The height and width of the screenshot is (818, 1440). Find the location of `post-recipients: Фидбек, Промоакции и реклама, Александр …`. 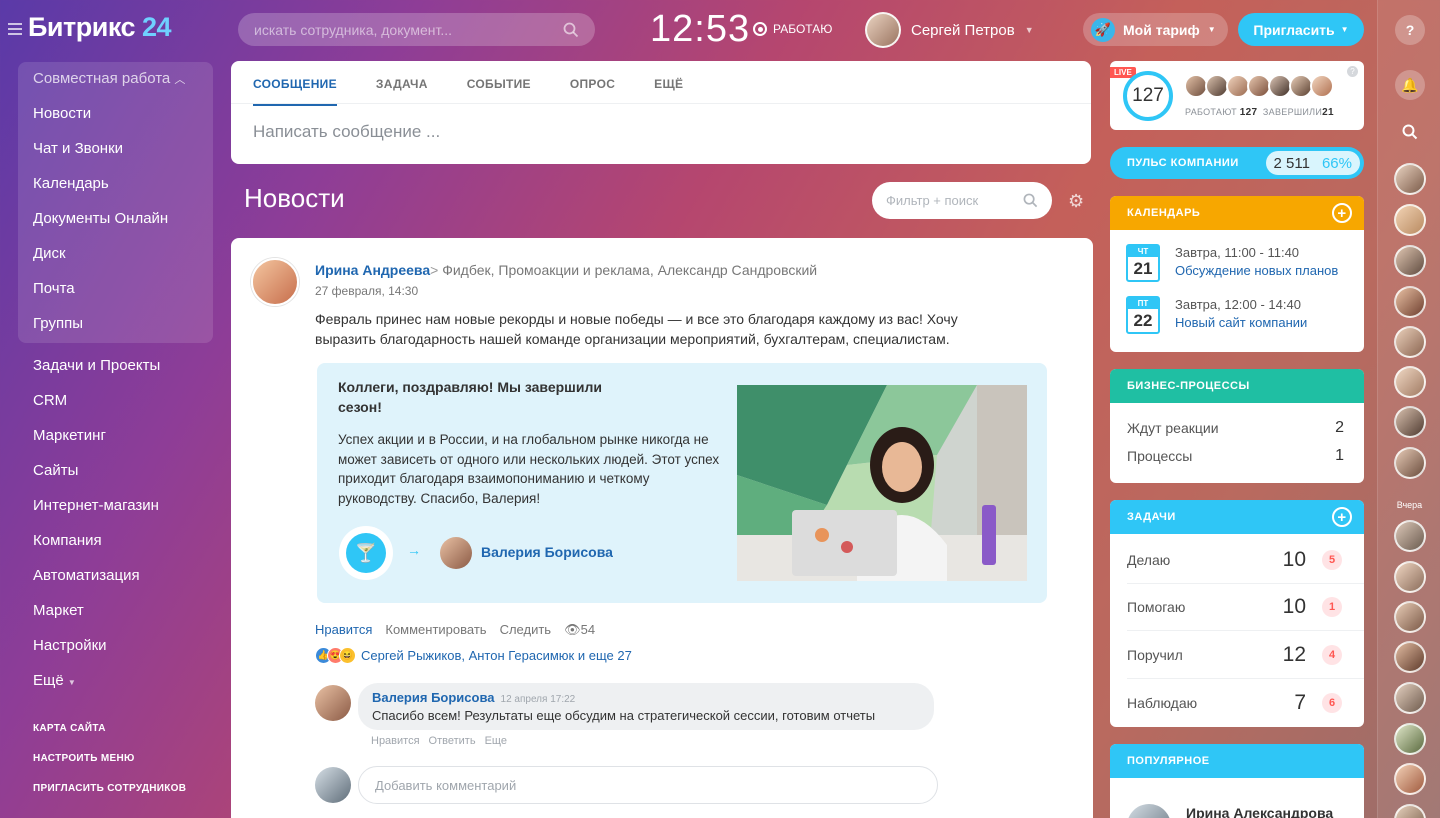

post-recipients: Фидбек, Промоакции и реклама, Александр … is located at coordinates (629, 270).